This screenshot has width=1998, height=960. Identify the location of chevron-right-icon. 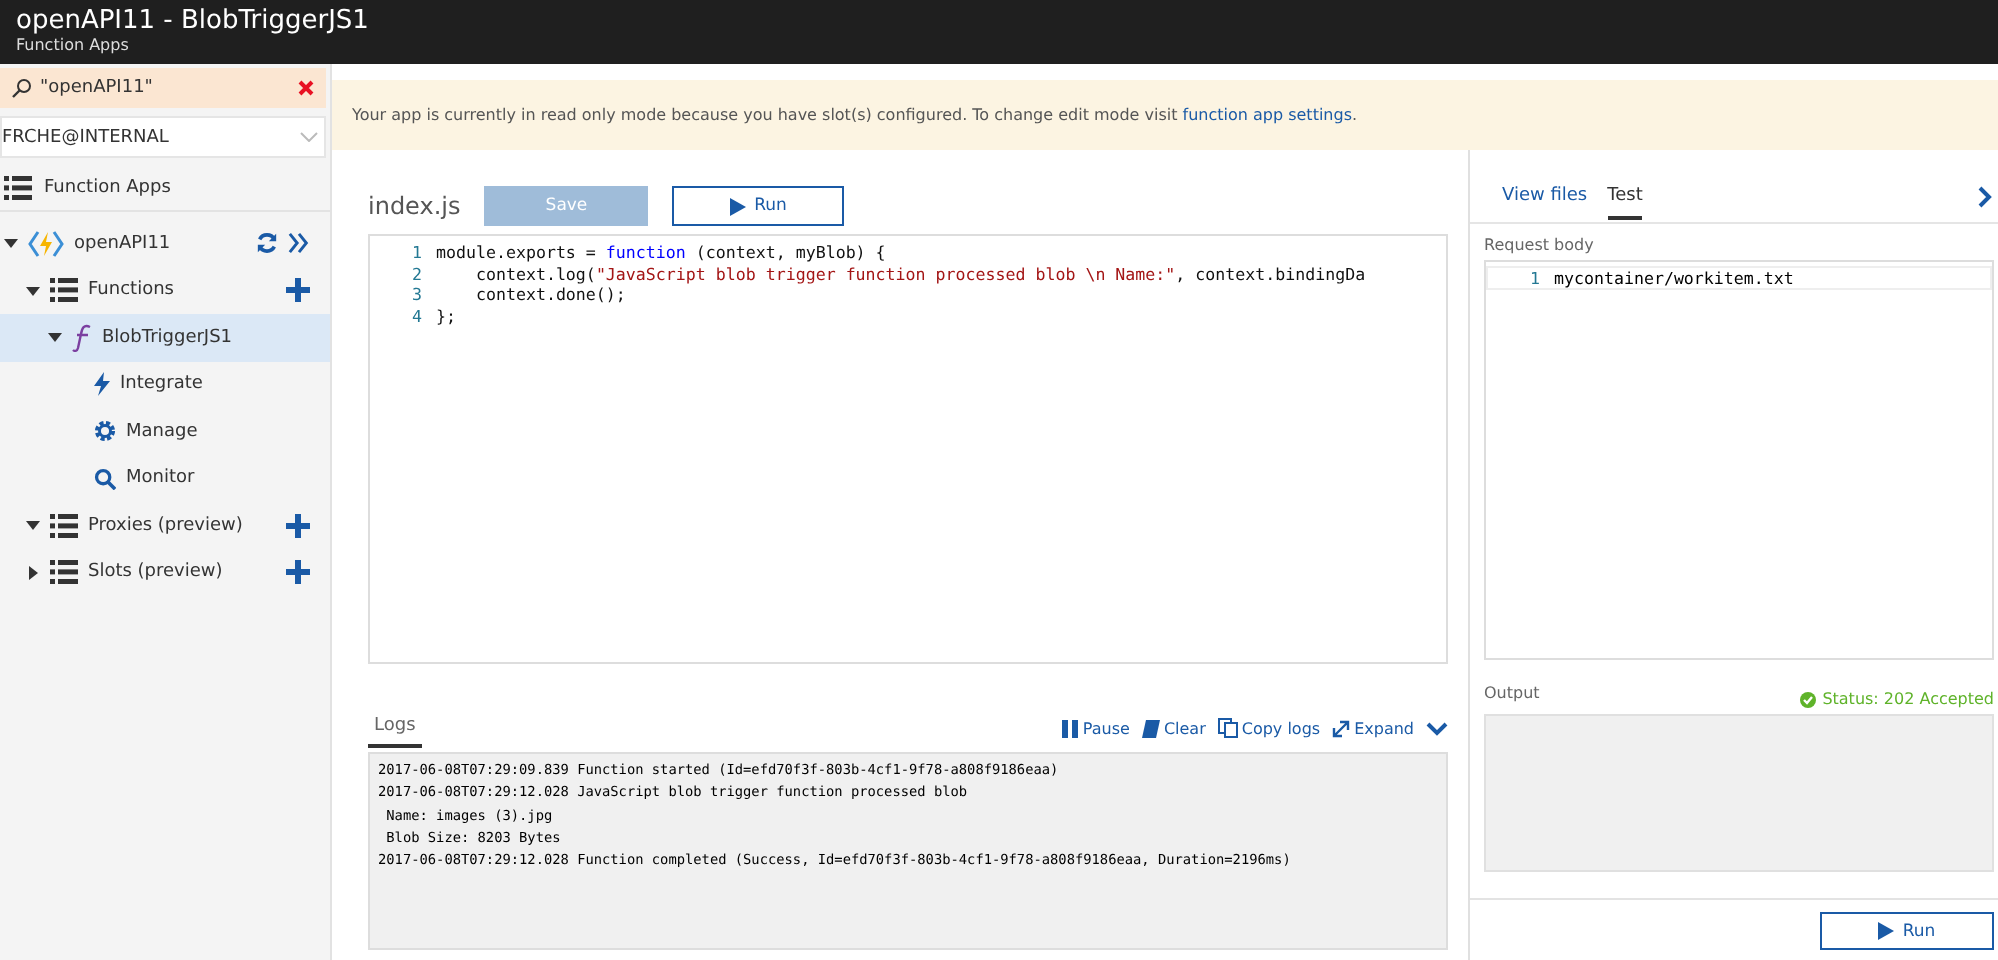
(1985, 197).